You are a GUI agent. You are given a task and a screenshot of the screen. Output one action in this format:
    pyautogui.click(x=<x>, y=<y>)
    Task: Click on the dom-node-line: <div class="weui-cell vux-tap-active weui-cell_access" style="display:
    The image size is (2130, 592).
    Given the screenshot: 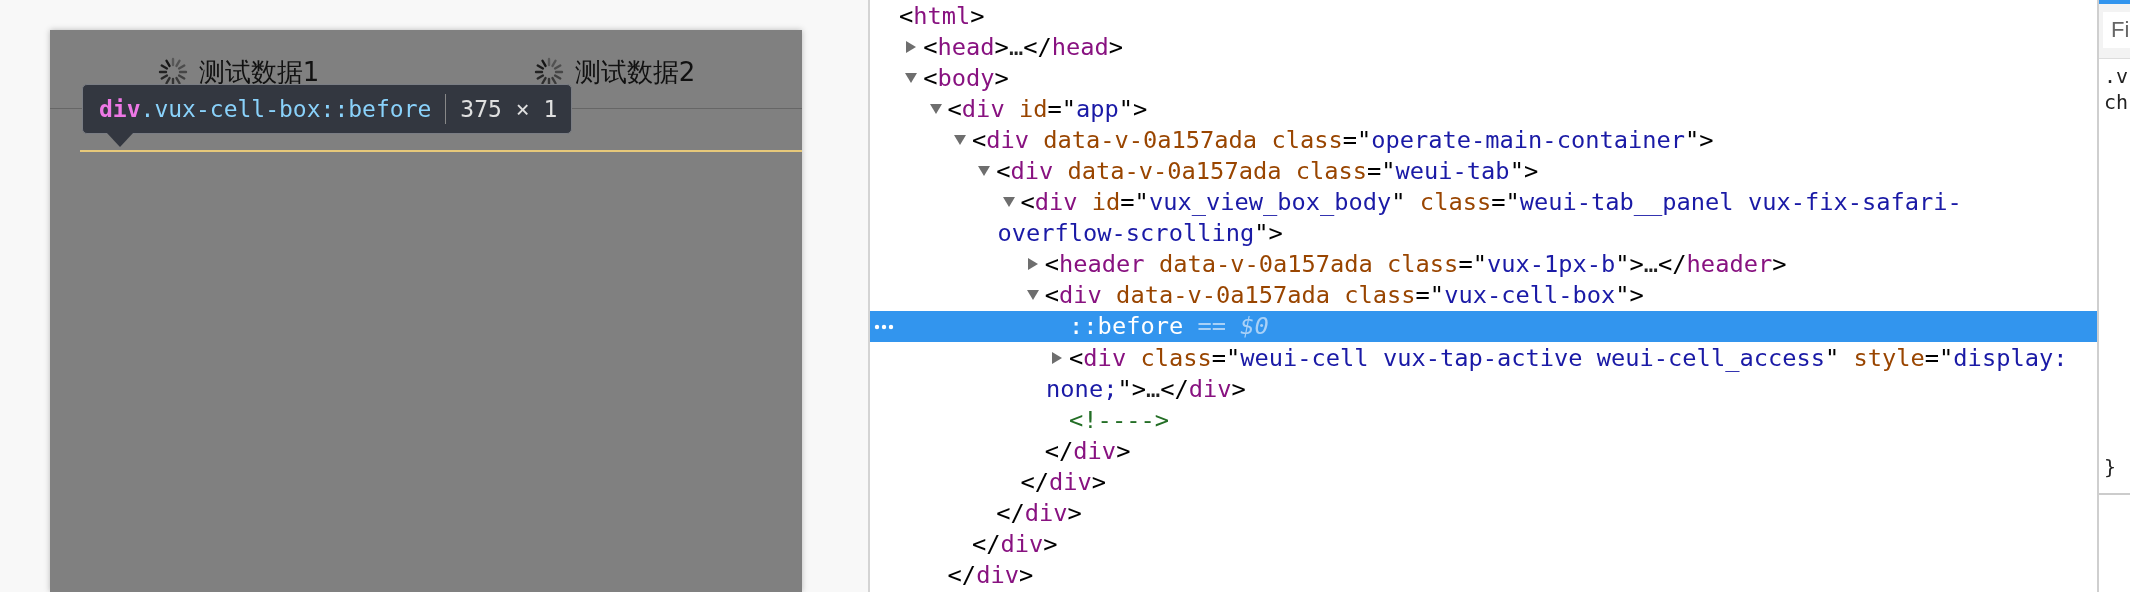 What is the action you would take?
    pyautogui.click(x=1568, y=357)
    